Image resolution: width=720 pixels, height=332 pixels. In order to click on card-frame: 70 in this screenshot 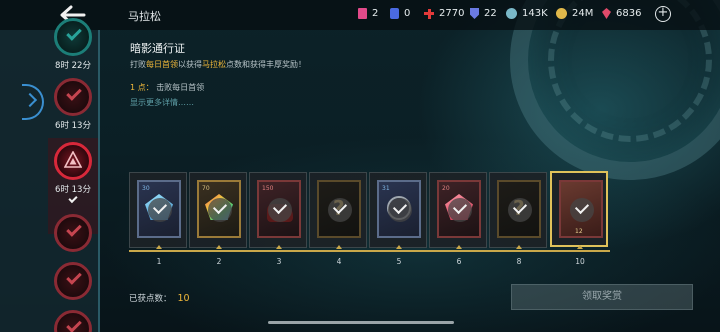, I will do `click(219, 209)`.